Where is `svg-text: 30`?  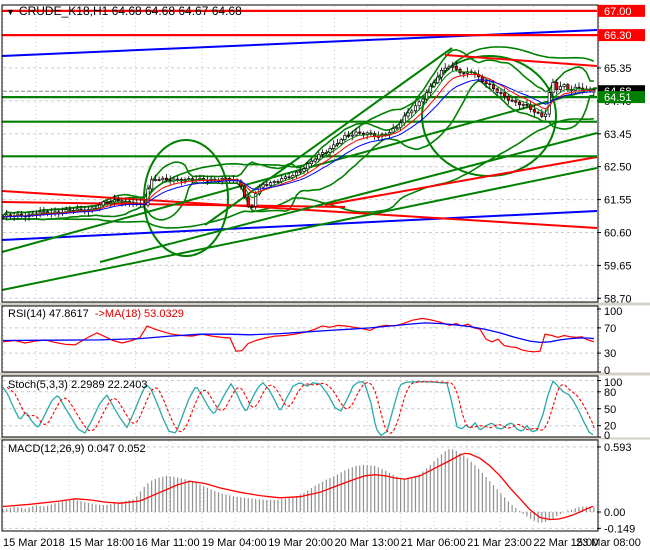
svg-text: 30 is located at coordinates (610, 354).